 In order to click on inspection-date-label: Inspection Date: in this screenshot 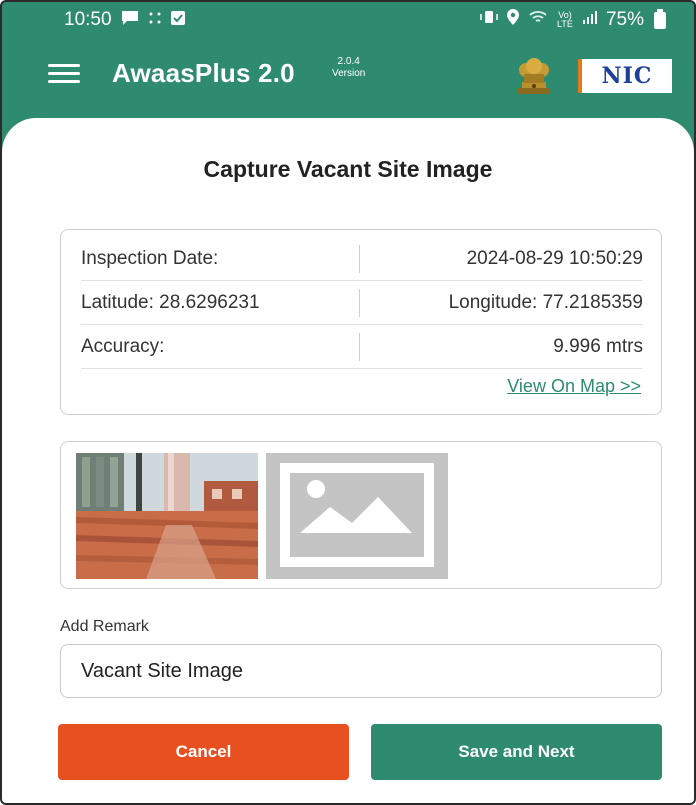, I will do `click(150, 258)`.